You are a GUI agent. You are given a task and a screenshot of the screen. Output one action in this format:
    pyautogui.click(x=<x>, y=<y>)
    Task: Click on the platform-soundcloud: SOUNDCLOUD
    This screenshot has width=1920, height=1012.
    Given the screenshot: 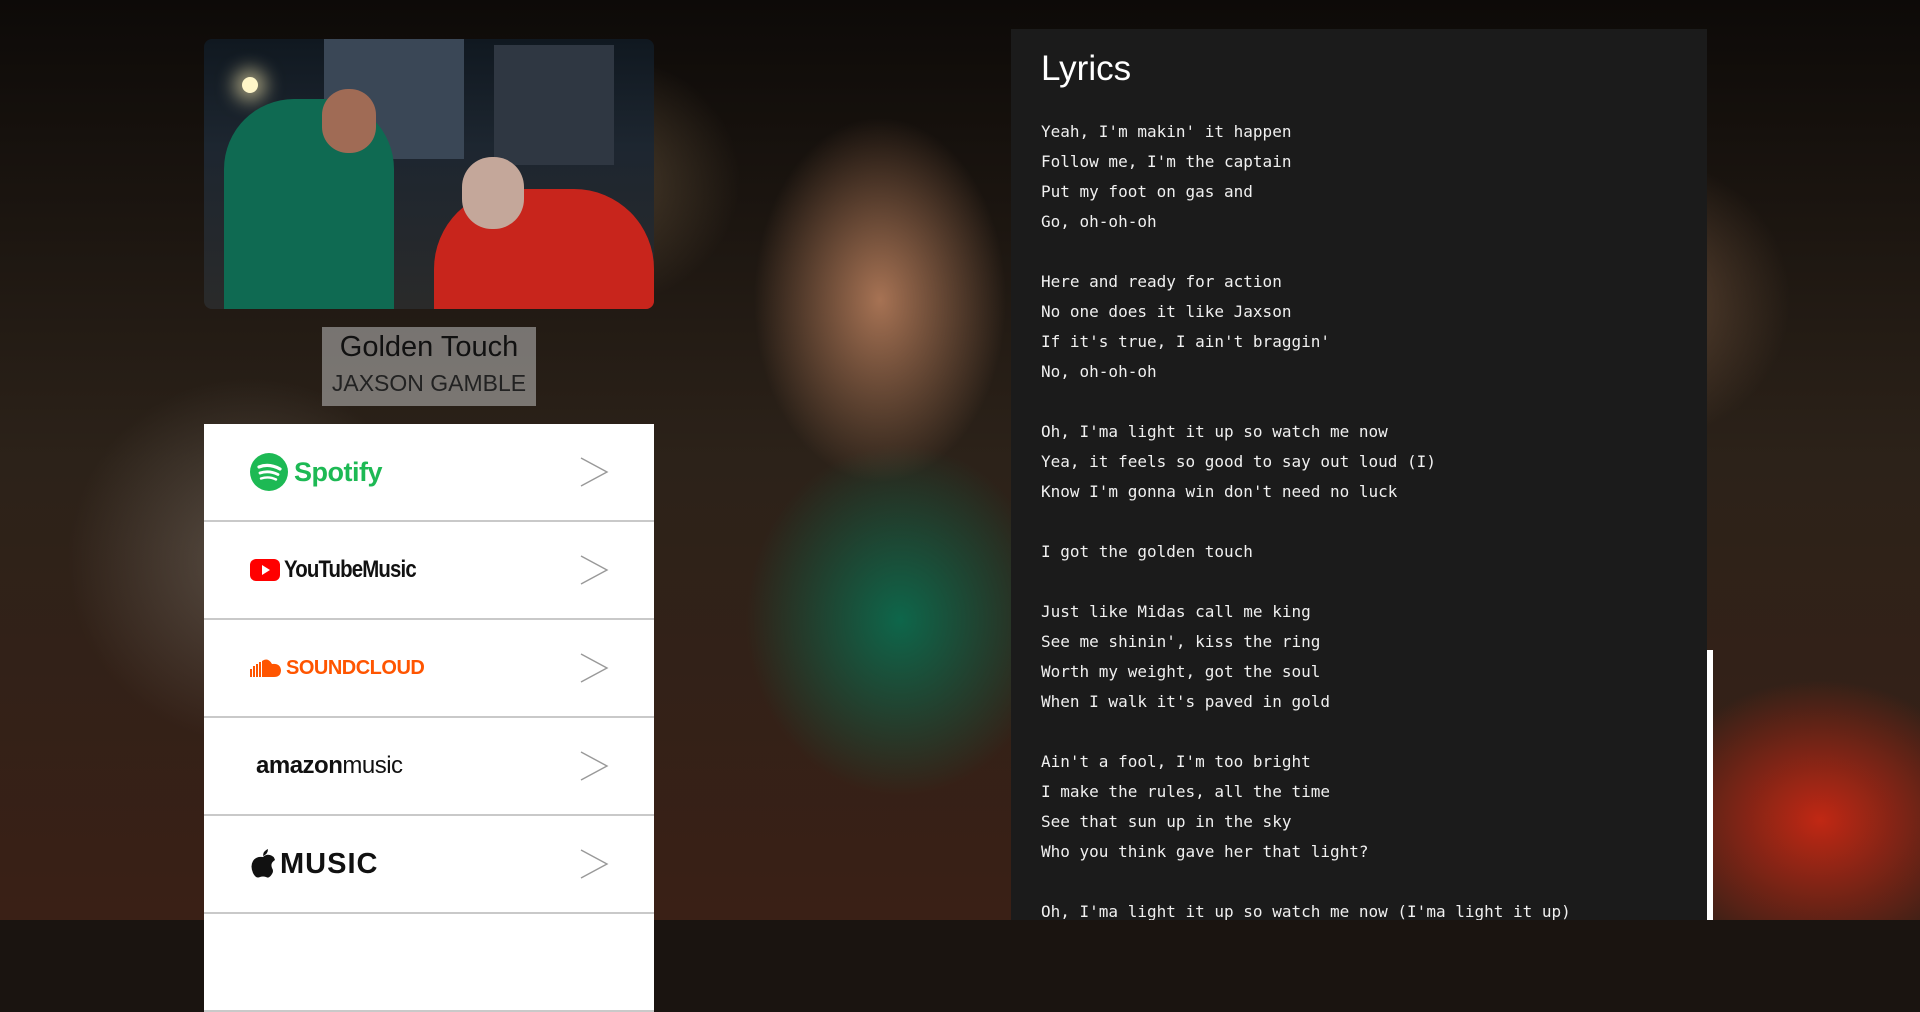 What is the action you would take?
    pyautogui.click(x=429, y=669)
    